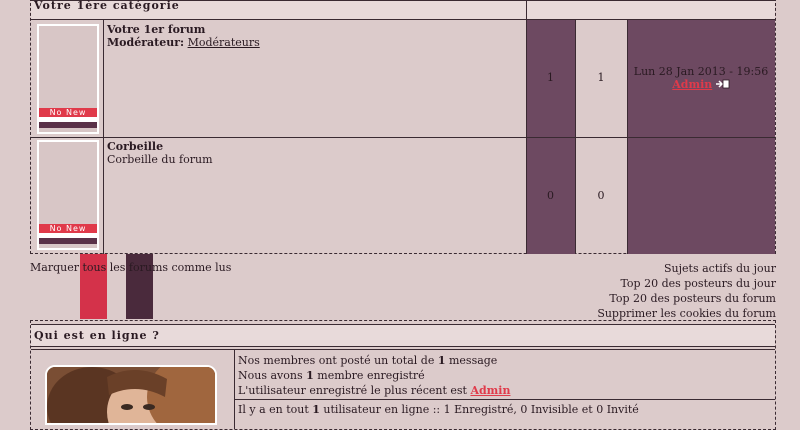 The height and width of the screenshot is (430, 800). Describe the element at coordinates (403, 10) in the screenshot. I see `category-header: Votre 1ère catégorie` at that location.